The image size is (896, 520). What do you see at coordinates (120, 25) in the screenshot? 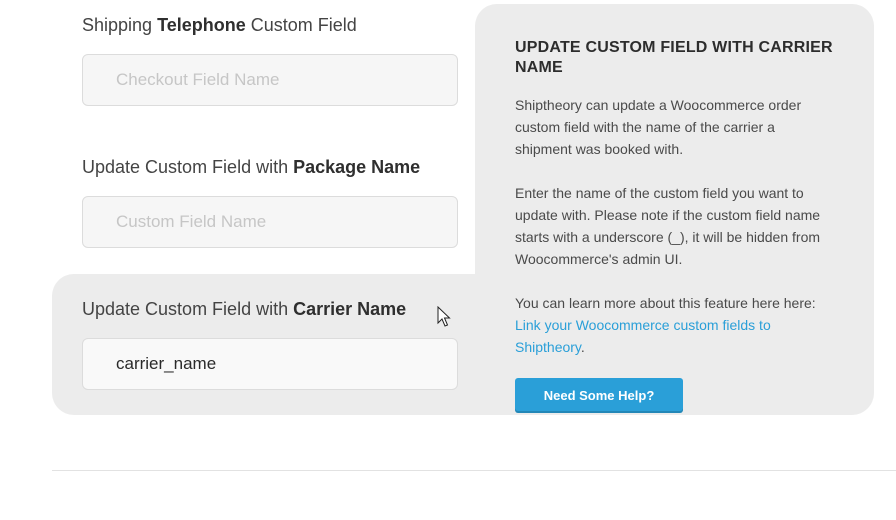
I see `label-prefix: Shipping` at bounding box center [120, 25].